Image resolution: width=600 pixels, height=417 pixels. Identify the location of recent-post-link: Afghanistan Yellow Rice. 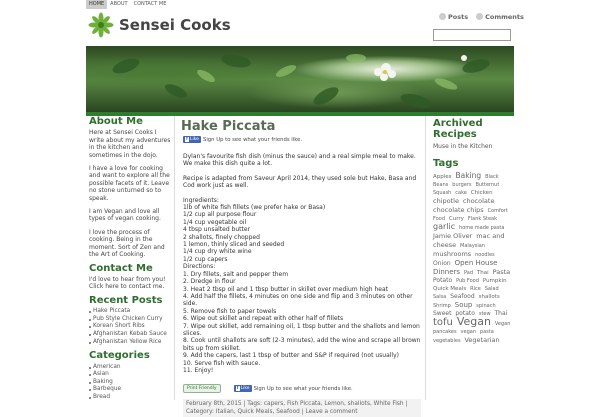
(130, 343).